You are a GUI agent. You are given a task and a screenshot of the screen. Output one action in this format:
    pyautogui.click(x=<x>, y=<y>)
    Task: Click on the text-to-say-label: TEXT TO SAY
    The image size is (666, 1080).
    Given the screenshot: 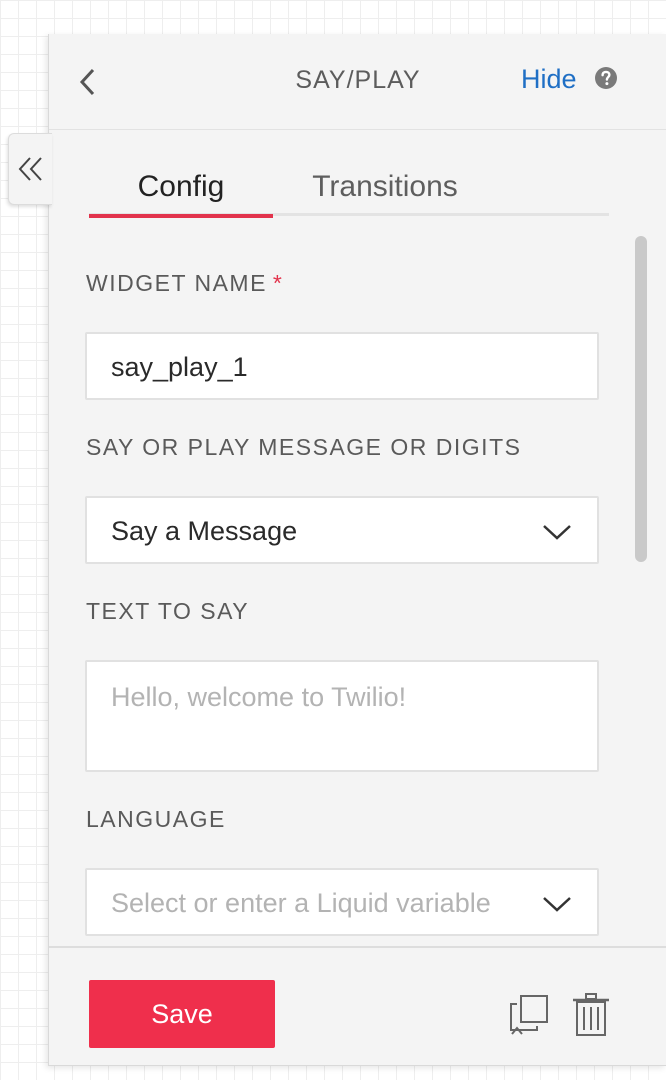 What is the action you would take?
    pyautogui.click(x=168, y=611)
    